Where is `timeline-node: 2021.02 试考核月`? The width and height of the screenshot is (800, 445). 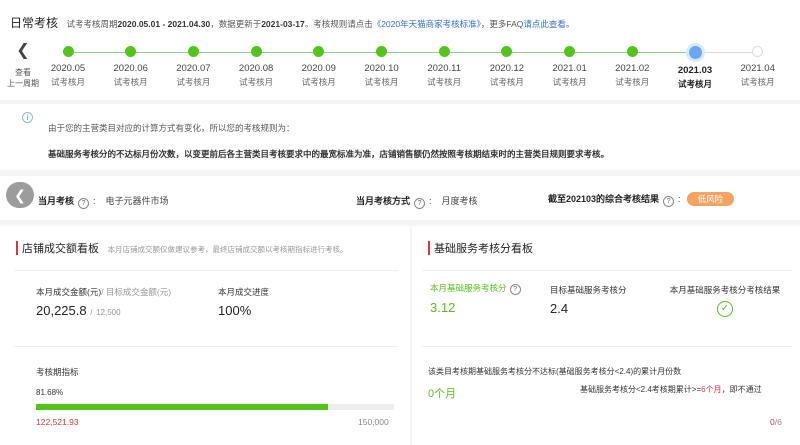
timeline-node: 2021.02 试考核月 is located at coordinates (632, 67).